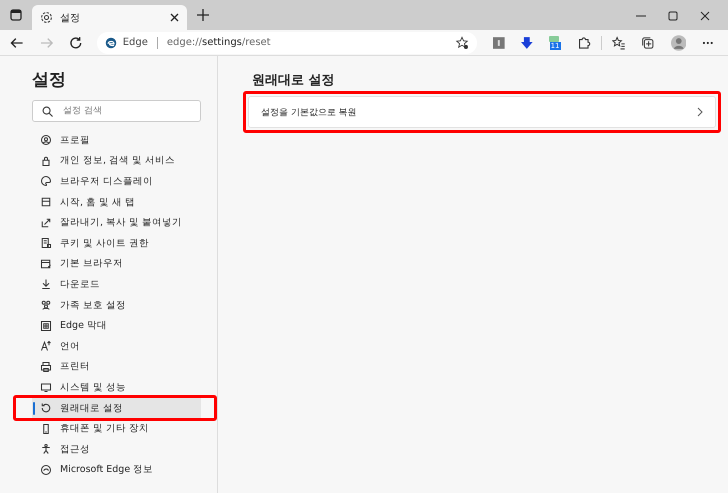 Image resolution: width=728 pixels, height=493 pixels. What do you see at coordinates (116, 264) in the screenshot?
I see `sidebar-item: 기본 브라우저` at bounding box center [116, 264].